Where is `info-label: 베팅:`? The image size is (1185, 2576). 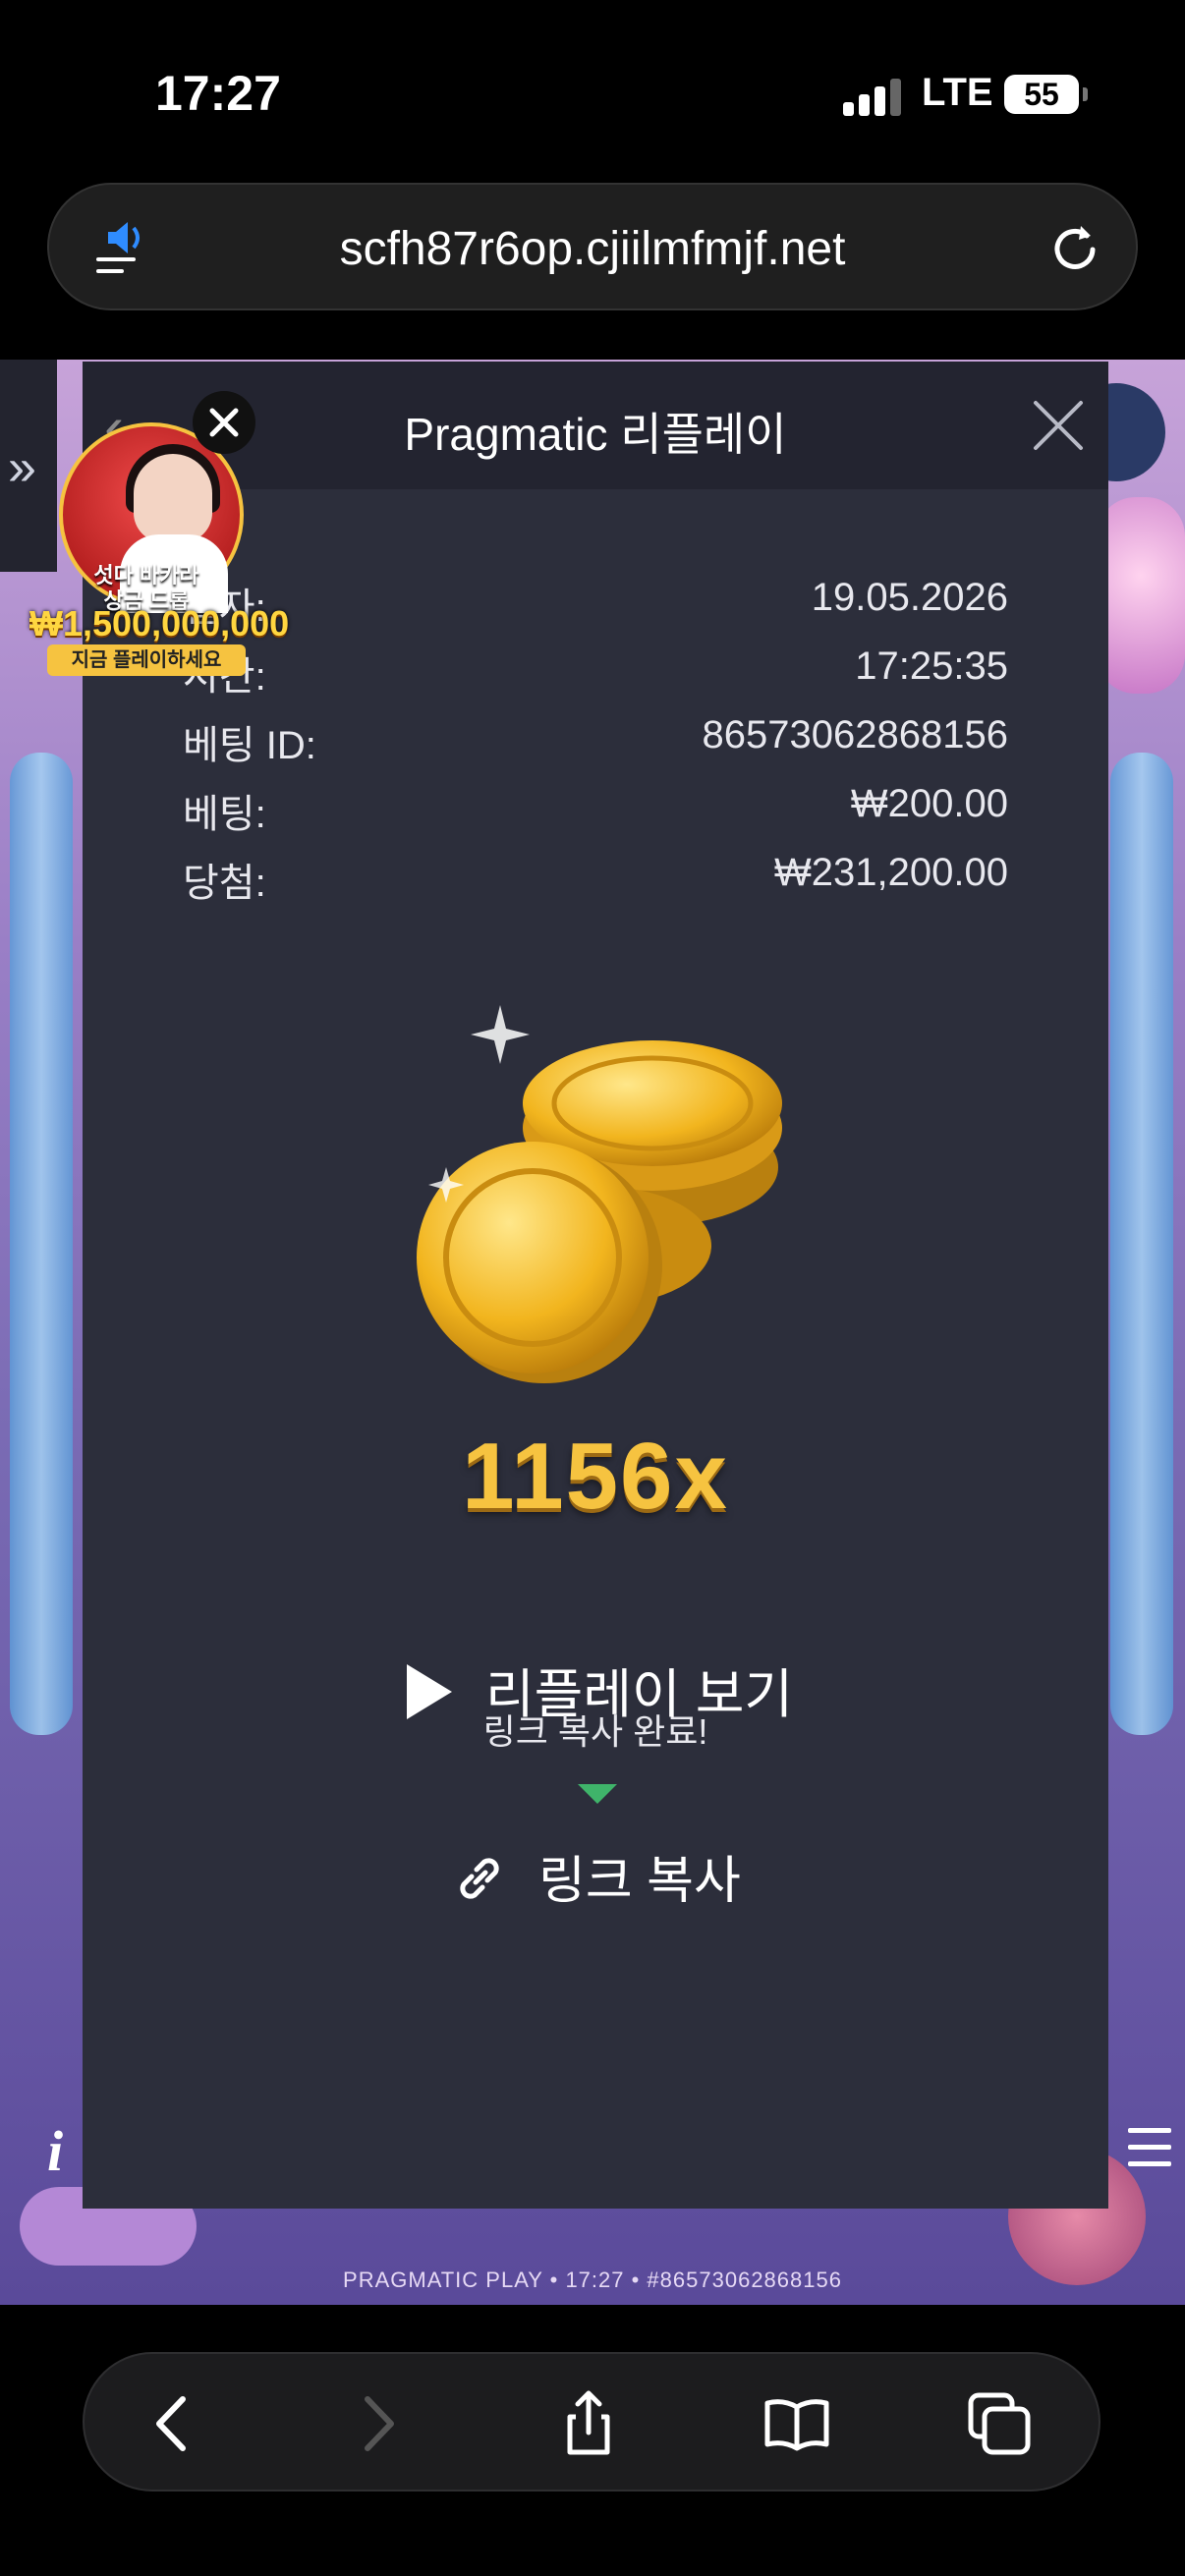 info-label: 베팅: is located at coordinates (225, 814).